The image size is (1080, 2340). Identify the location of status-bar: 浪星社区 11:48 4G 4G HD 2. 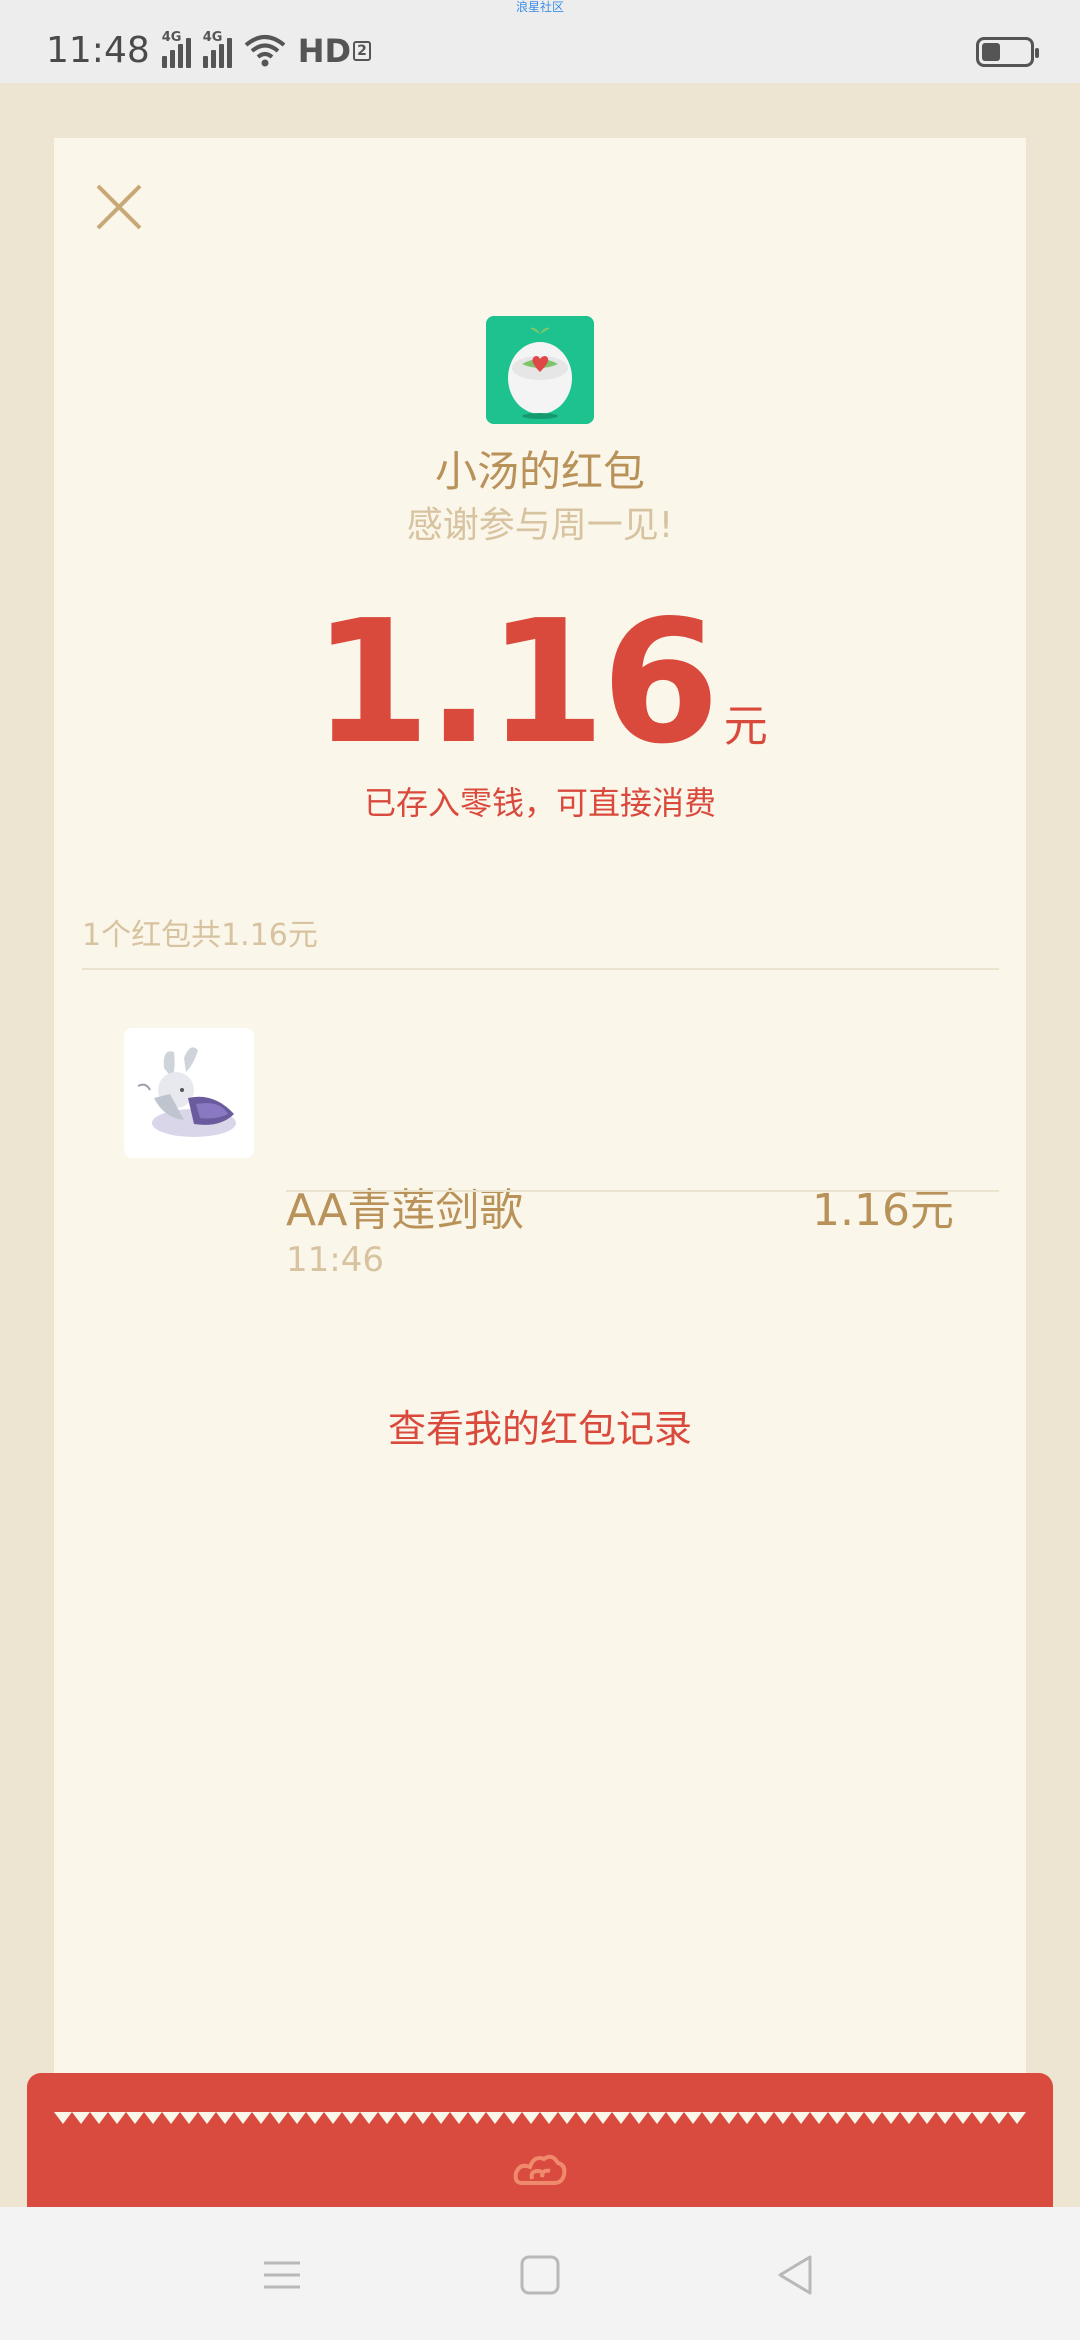
(540, 41).